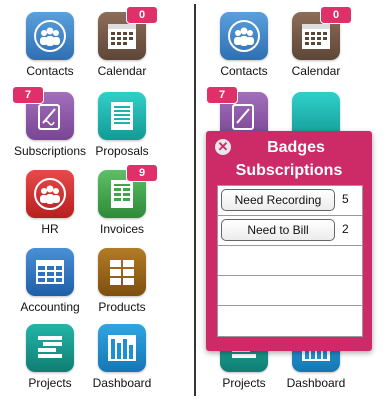 This screenshot has width=387, height=400. Describe the element at coordinates (122, 272) in the screenshot. I see `products-icon` at that location.